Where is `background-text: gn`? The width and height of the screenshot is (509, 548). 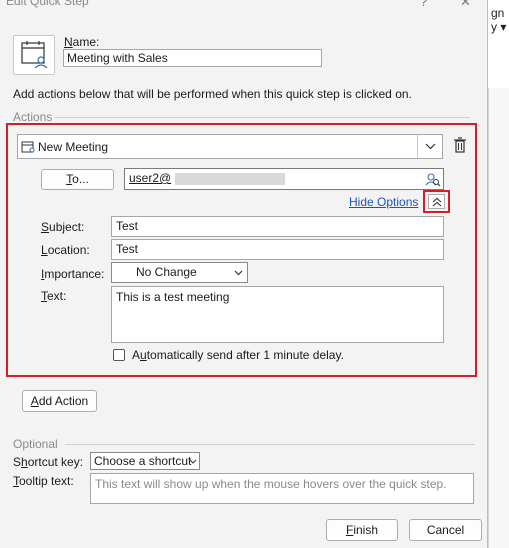 background-text: gn is located at coordinates (498, 13).